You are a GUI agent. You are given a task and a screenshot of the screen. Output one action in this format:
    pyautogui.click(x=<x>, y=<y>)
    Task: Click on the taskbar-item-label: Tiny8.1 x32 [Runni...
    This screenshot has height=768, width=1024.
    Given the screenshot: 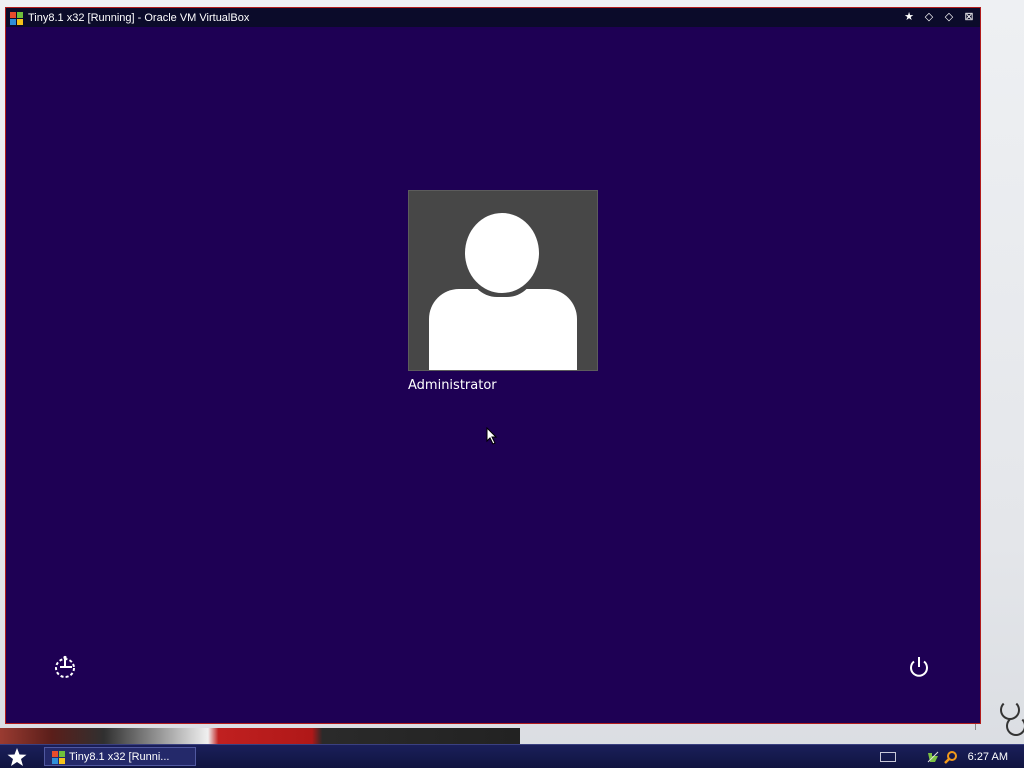 What is the action you would take?
    pyautogui.click(x=119, y=756)
    